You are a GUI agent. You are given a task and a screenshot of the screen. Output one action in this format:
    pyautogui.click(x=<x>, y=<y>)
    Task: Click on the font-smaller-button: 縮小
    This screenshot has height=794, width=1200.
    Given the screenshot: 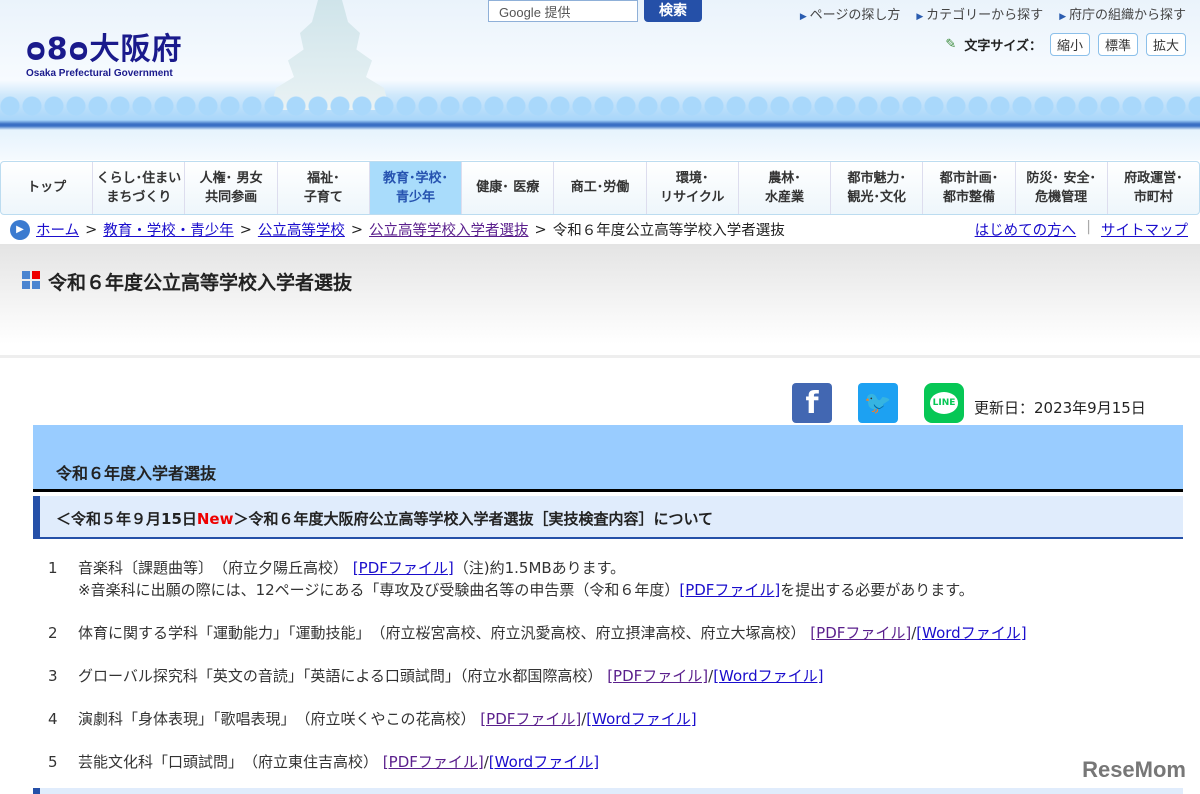 What is the action you would take?
    pyautogui.click(x=1069, y=44)
    